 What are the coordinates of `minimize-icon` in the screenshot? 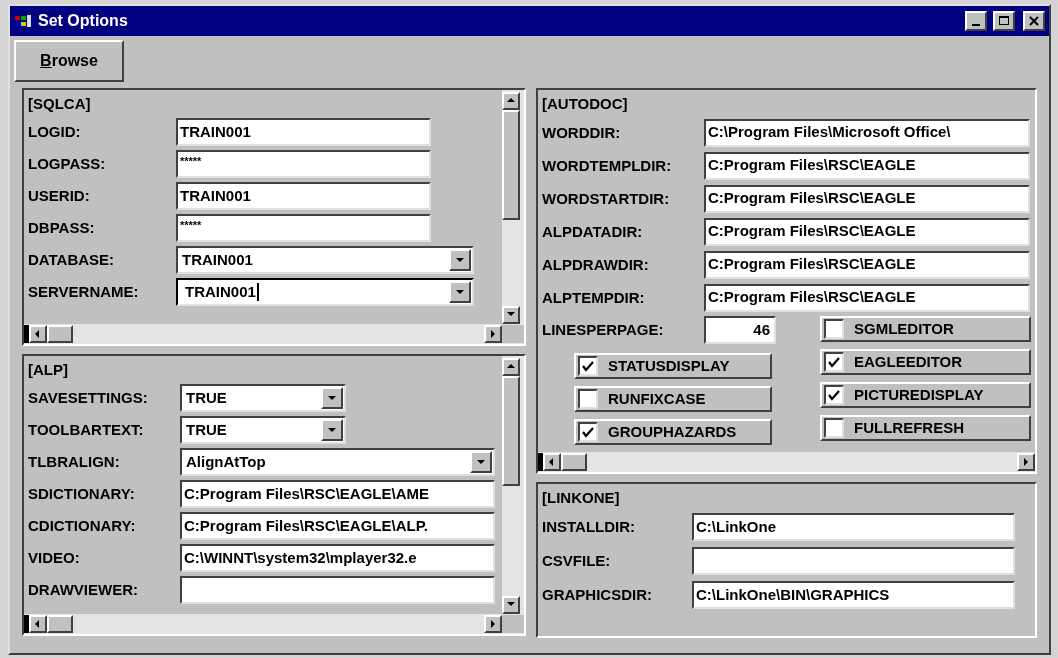 It's located at (976, 25).